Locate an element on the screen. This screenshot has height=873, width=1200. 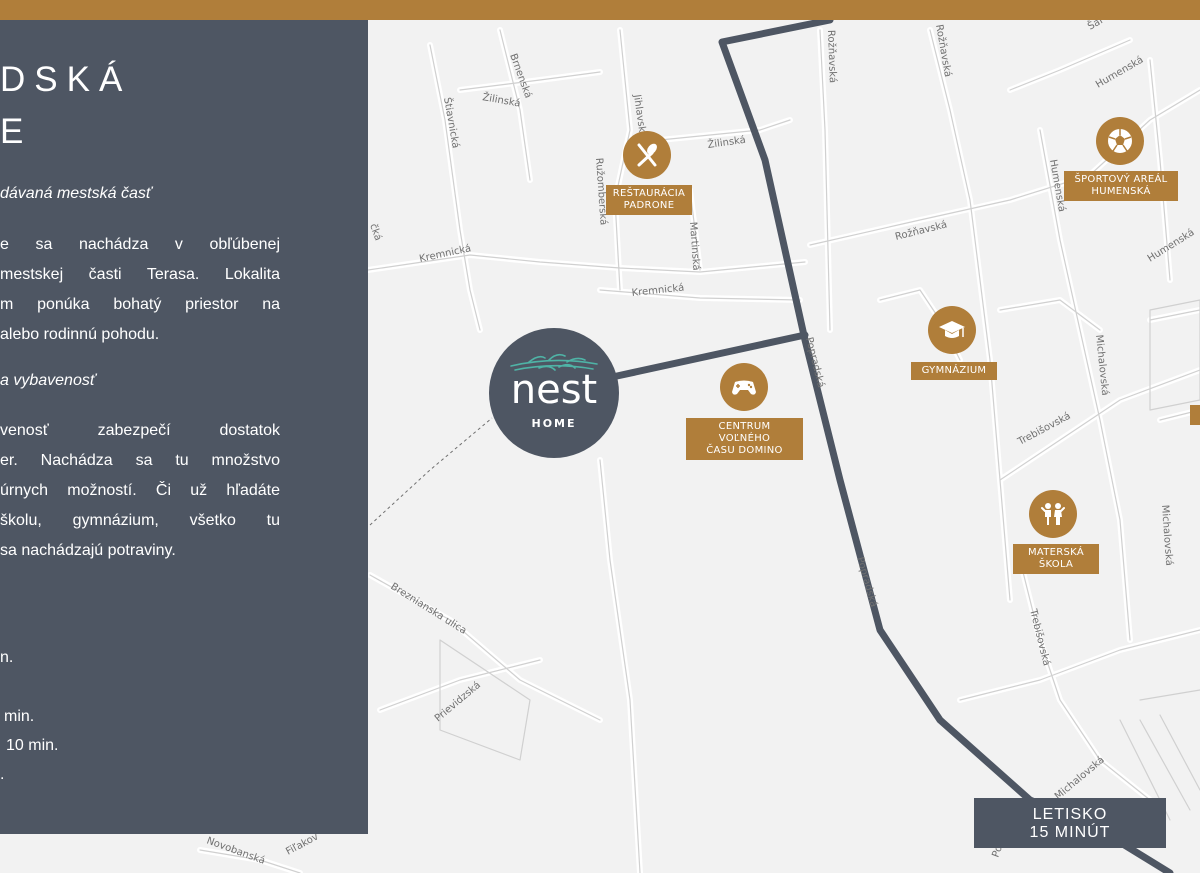
graduation-cap-icon is located at coordinates (952, 330).